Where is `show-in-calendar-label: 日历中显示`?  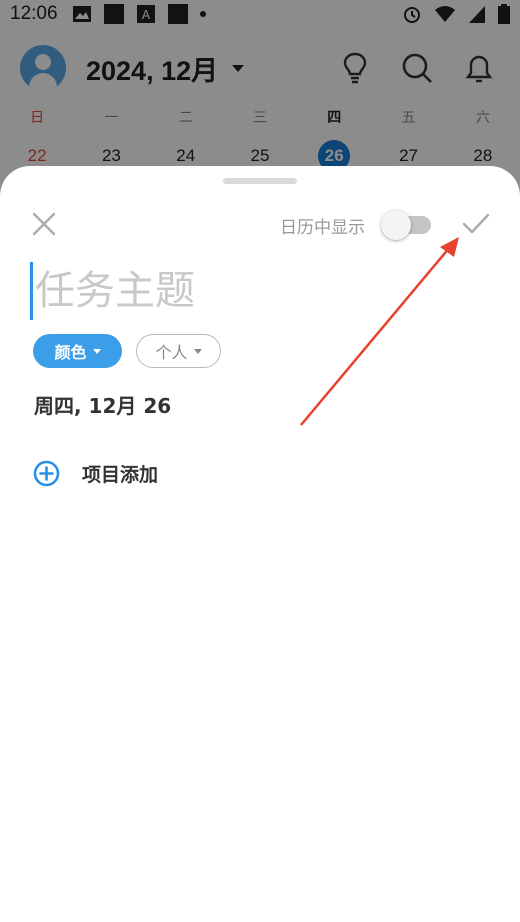
show-in-calendar-label: 日历中显示 is located at coordinates (322, 228).